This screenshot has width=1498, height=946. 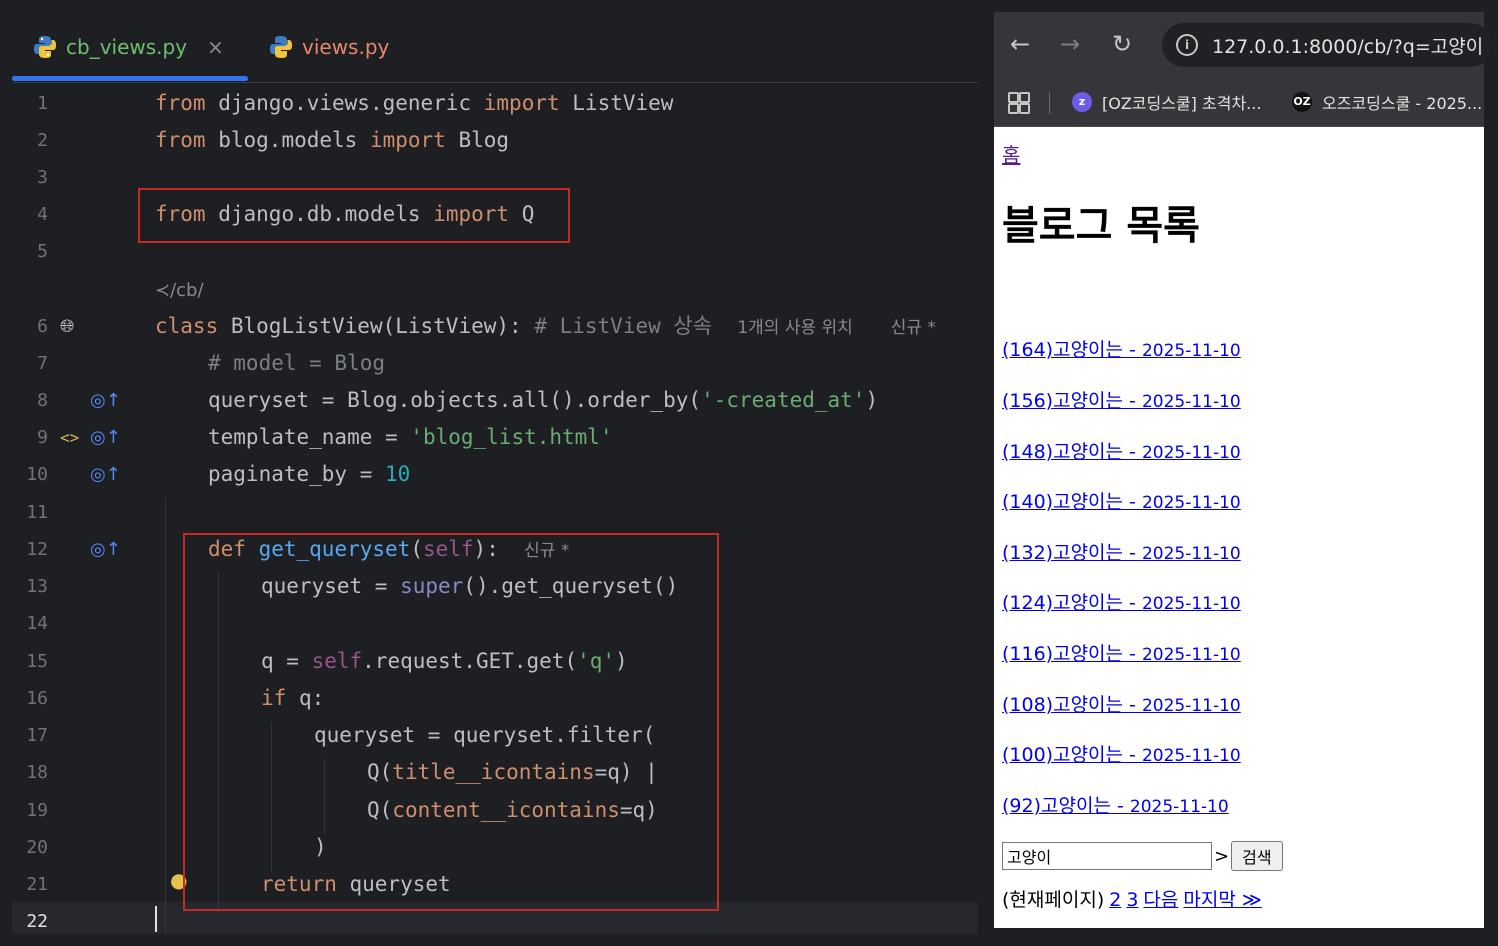 What do you see at coordinates (37, 921) in the screenshot?
I see `line-number-current: 22` at bounding box center [37, 921].